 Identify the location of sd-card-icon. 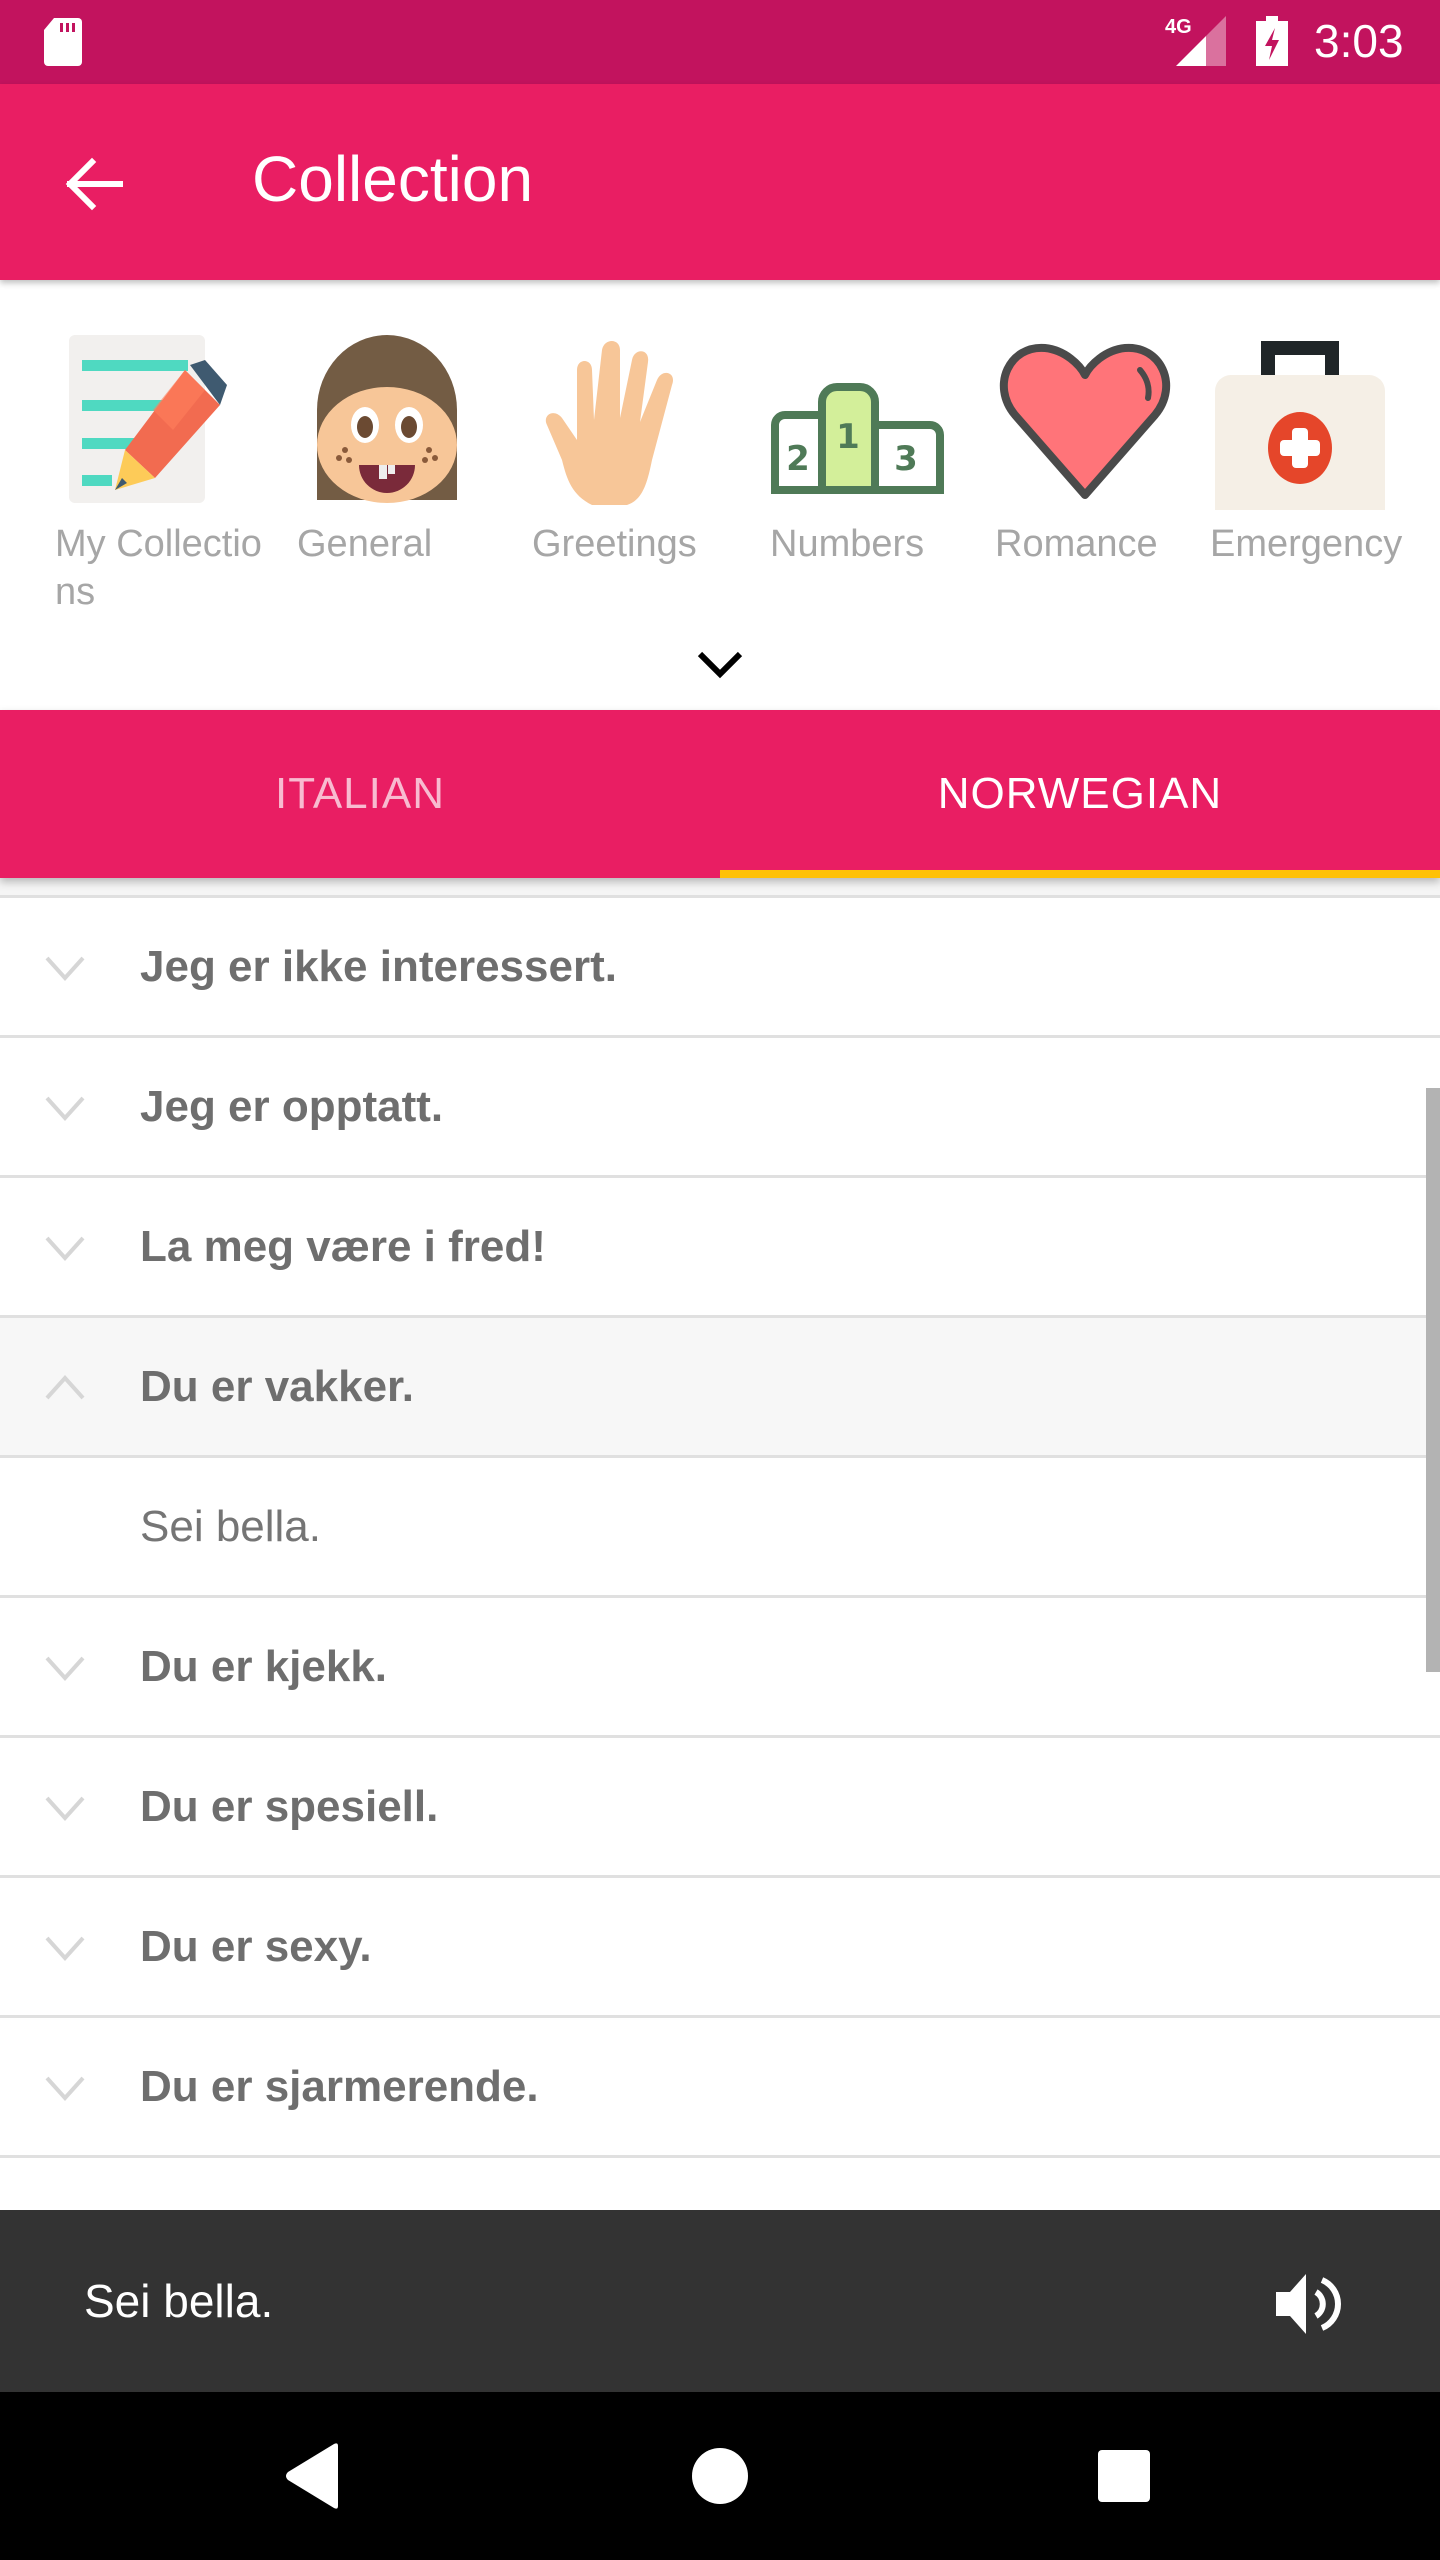
(63, 42).